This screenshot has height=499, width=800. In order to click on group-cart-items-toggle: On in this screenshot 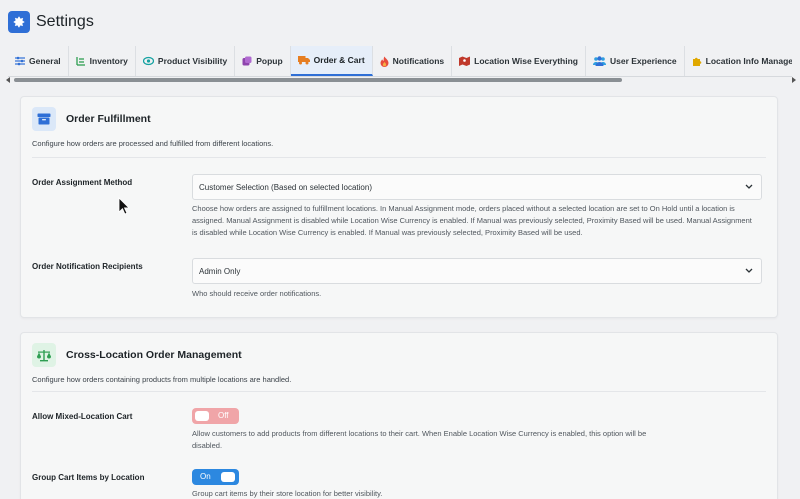, I will do `click(215, 477)`.